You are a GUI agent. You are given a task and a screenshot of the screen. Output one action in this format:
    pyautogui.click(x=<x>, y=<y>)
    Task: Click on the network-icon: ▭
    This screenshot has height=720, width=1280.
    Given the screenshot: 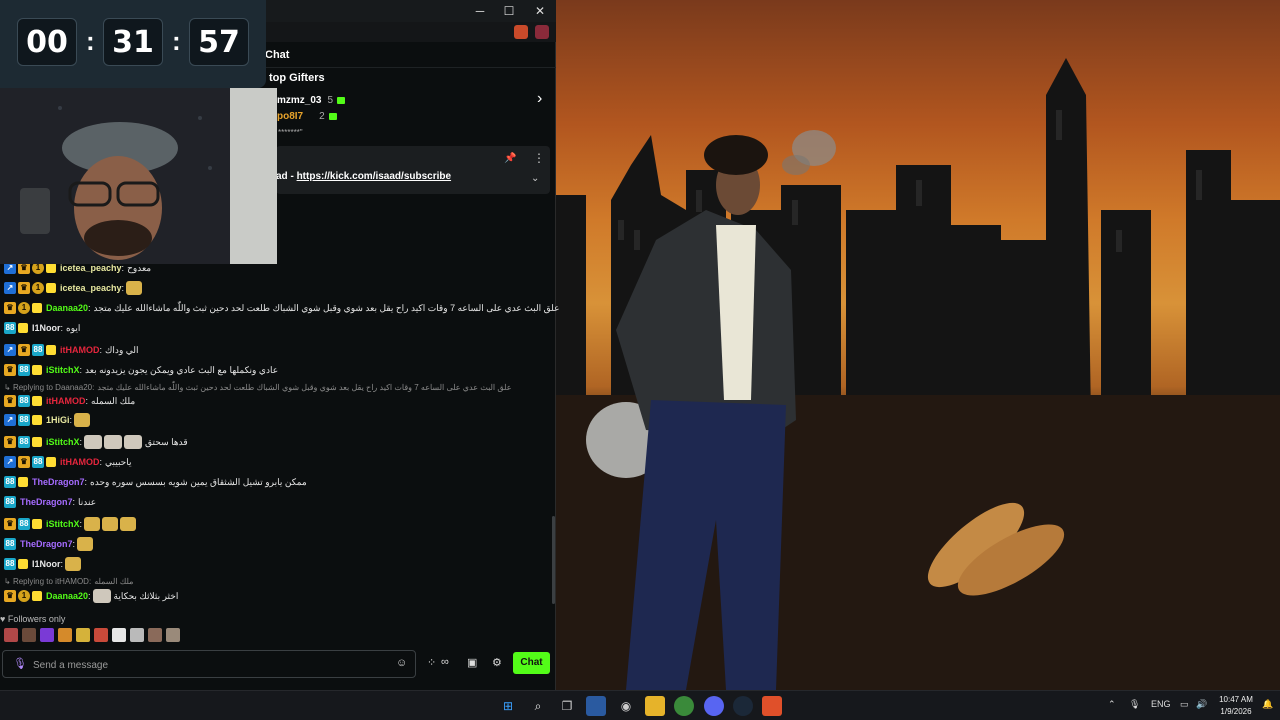 What is the action you would take?
    pyautogui.click(x=1184, y=704)
    